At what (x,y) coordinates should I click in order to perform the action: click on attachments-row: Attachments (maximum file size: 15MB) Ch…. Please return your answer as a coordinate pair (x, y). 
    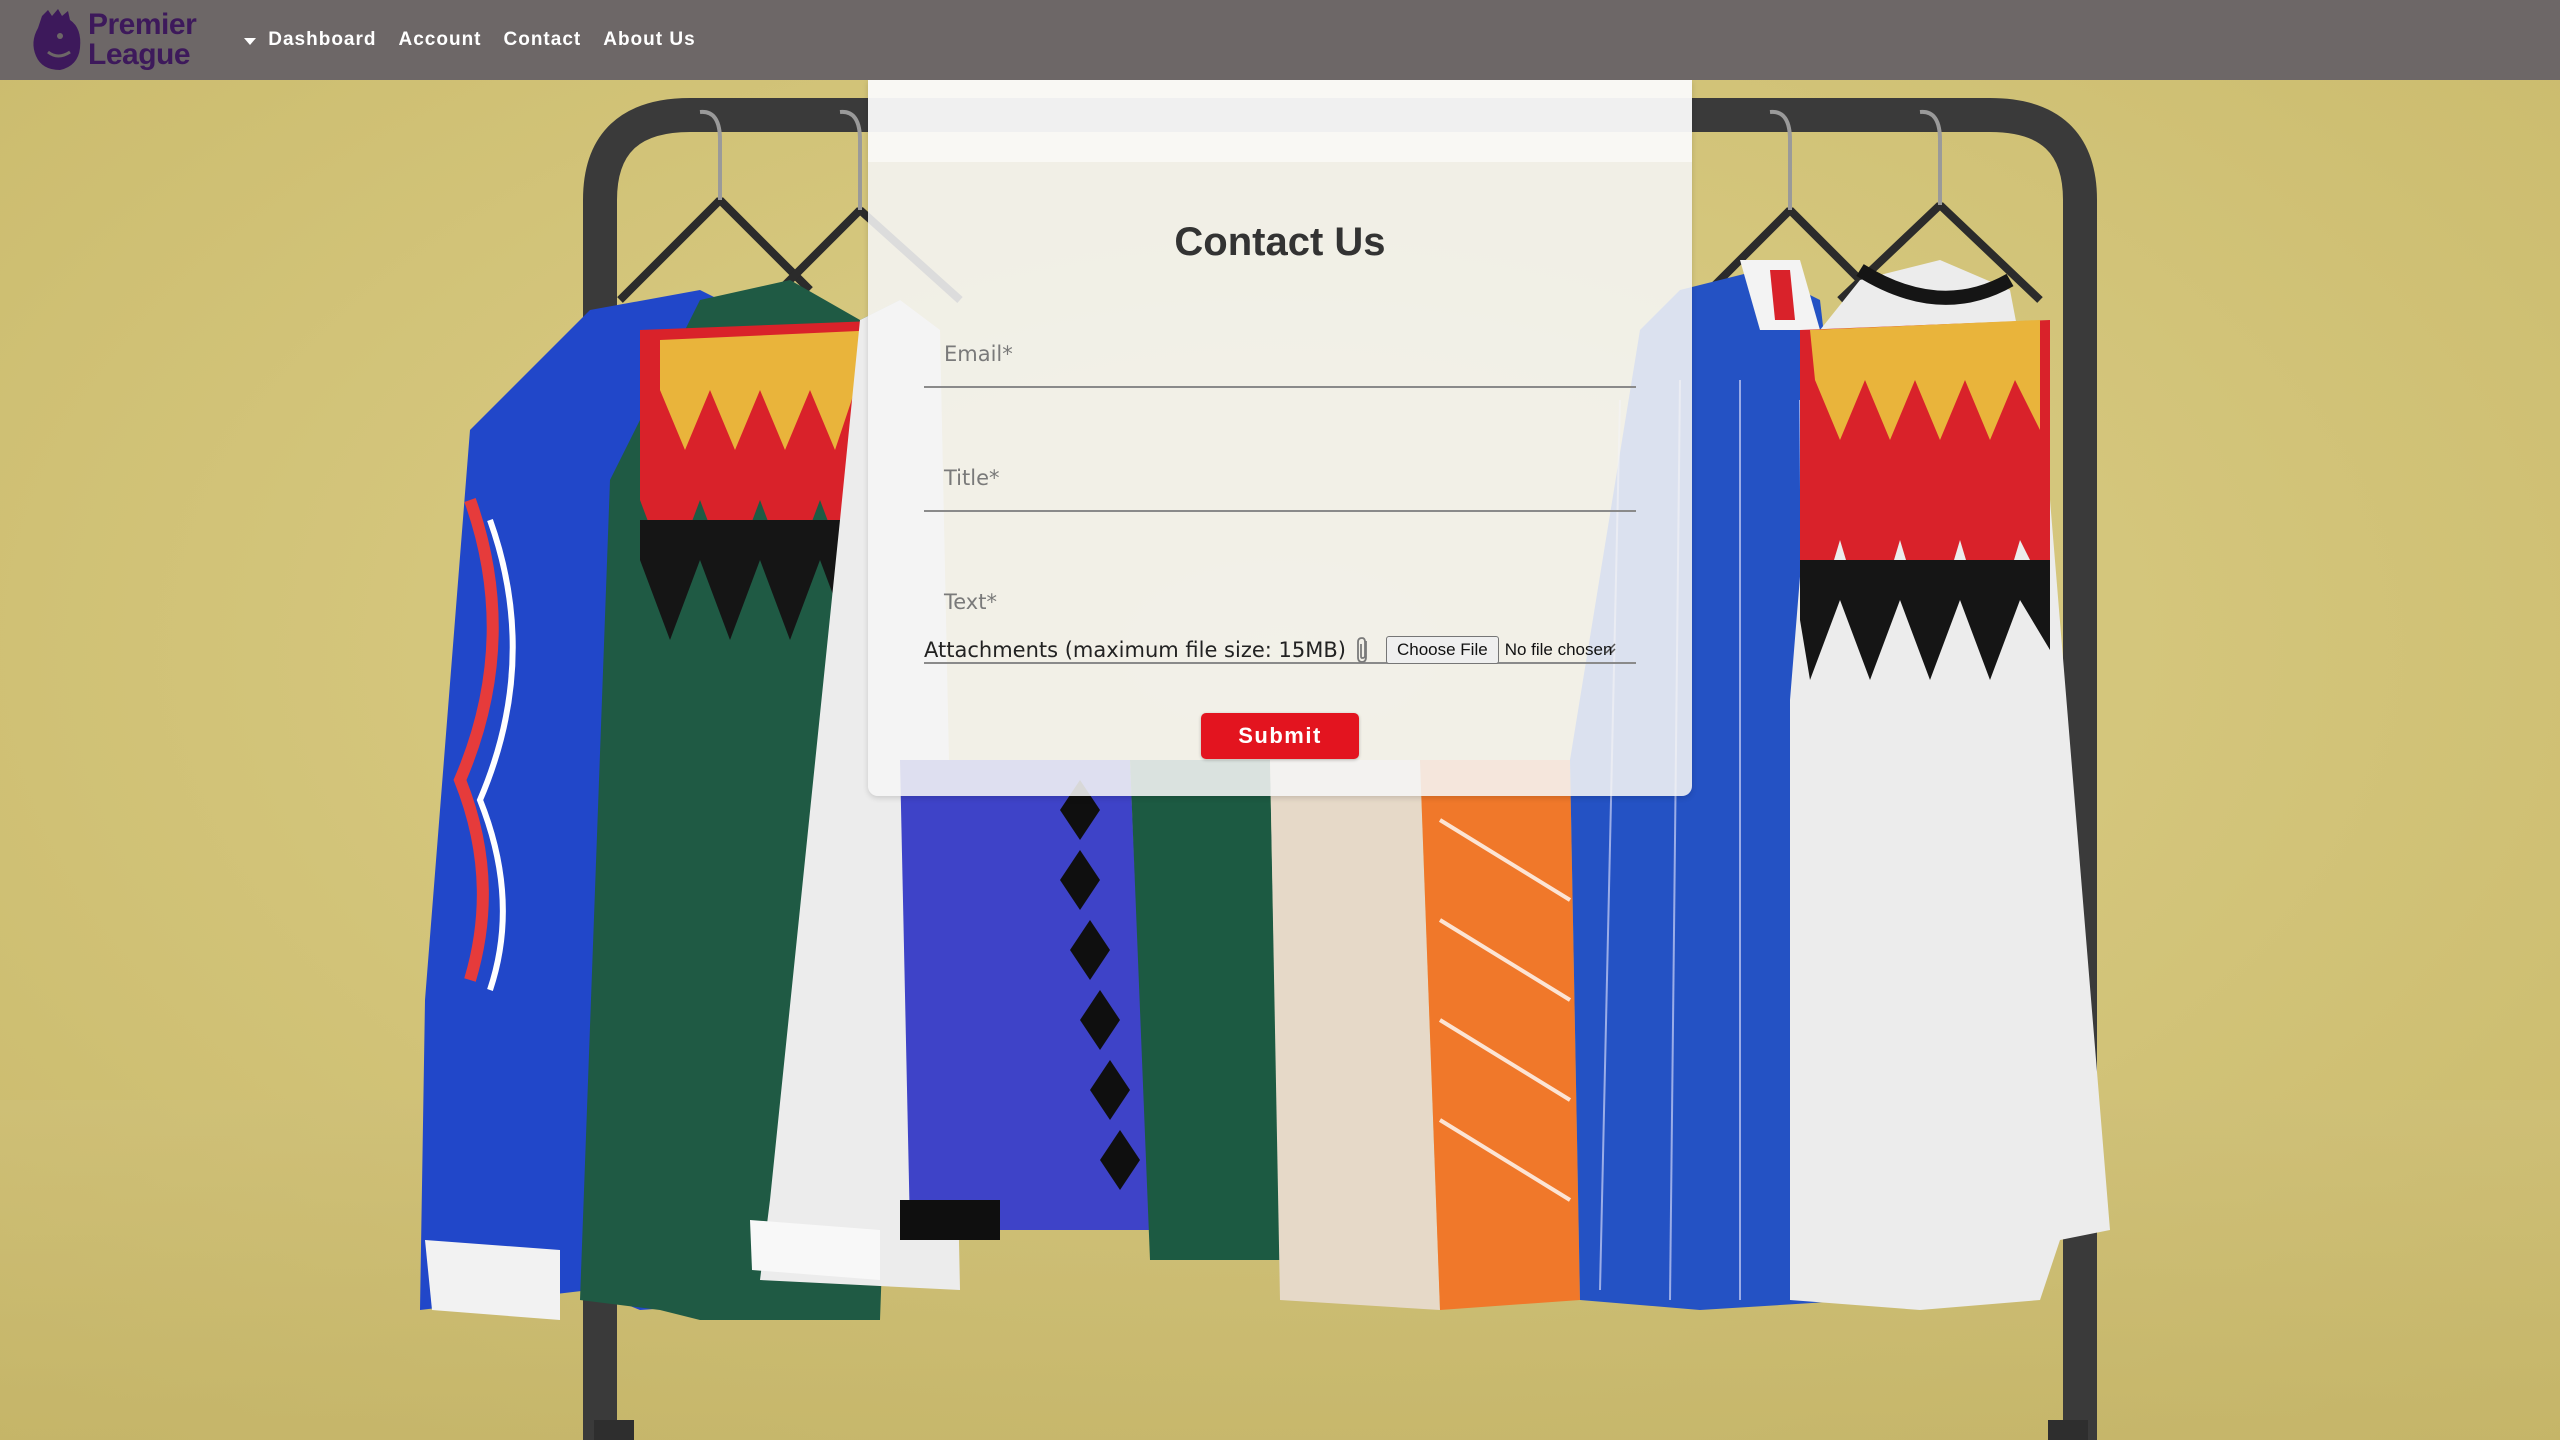
    Looking at the image, I should click on (1268, 650).